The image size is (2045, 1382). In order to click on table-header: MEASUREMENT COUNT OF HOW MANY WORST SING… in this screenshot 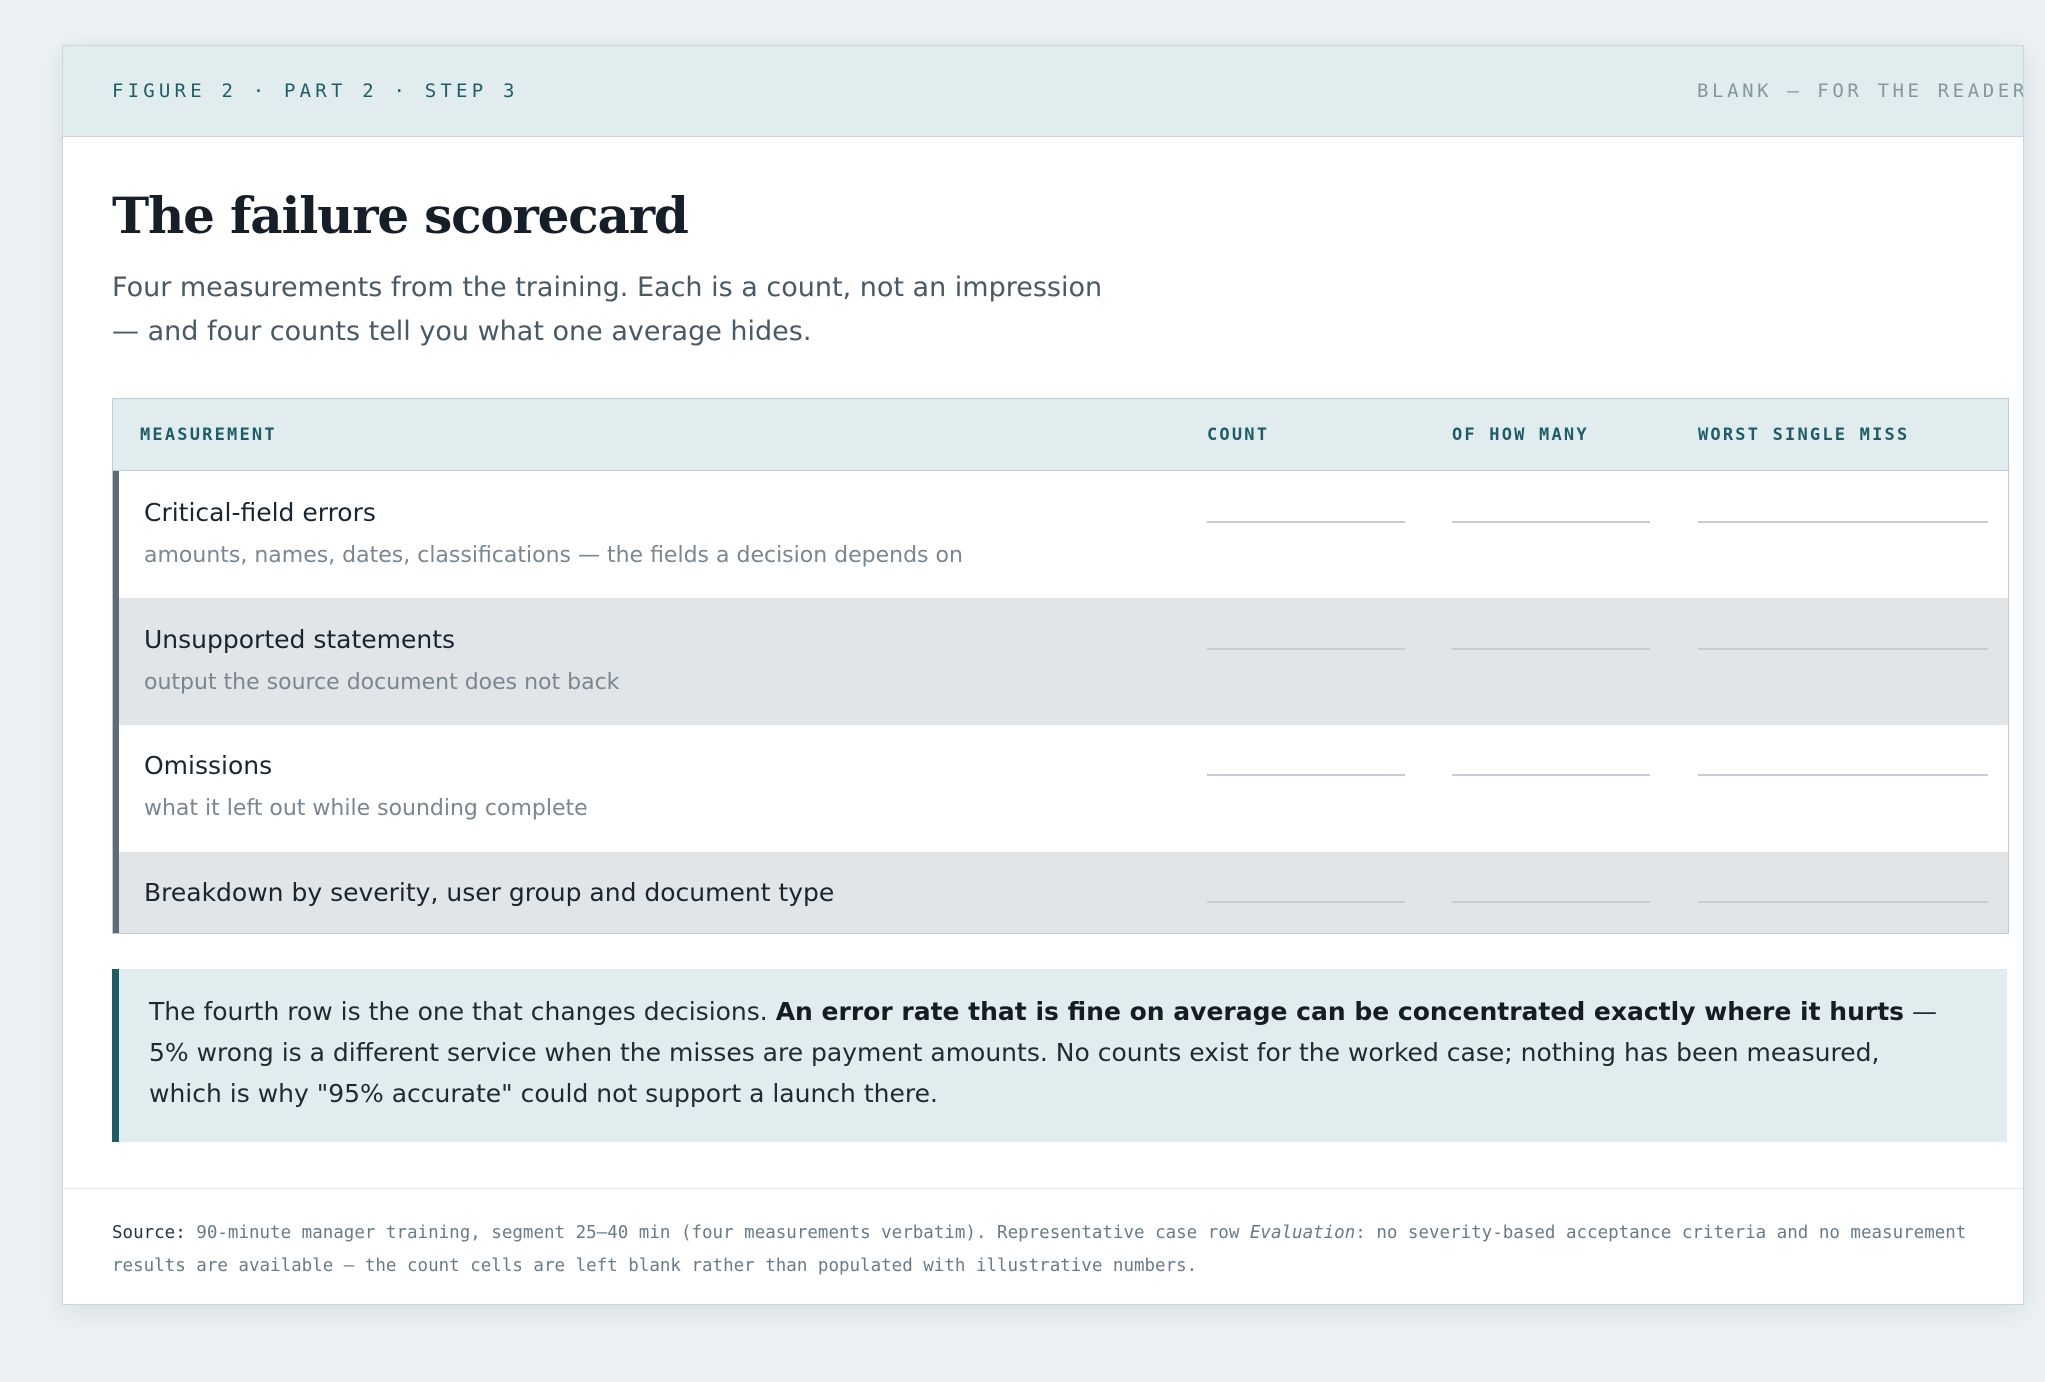, I will do `click(1060, 435)`.